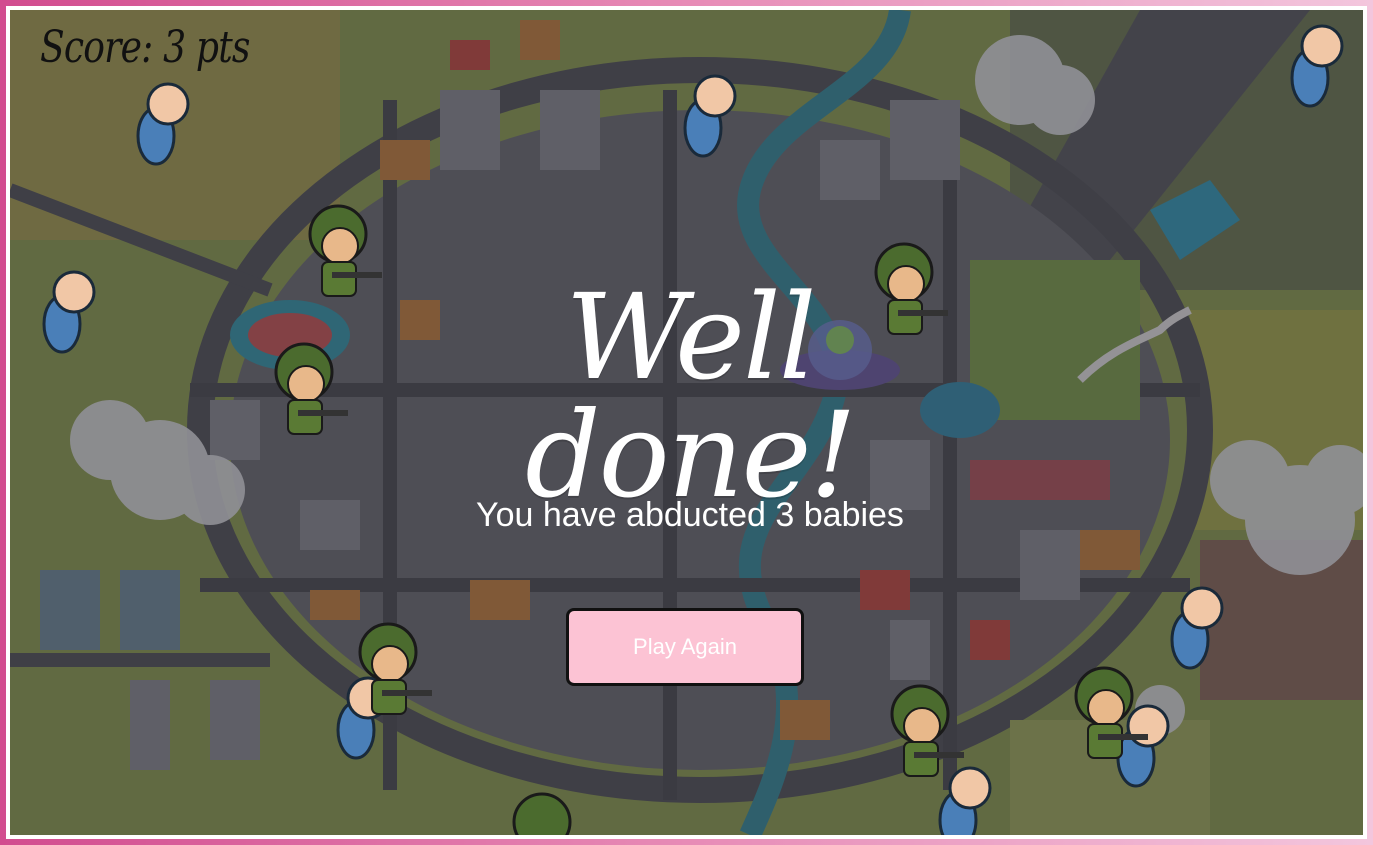 Image resolution: width=1373 pixels, height=845 pixels. I want to click on abduction-summary: You have abducted 3 babies, so click(690, 515).